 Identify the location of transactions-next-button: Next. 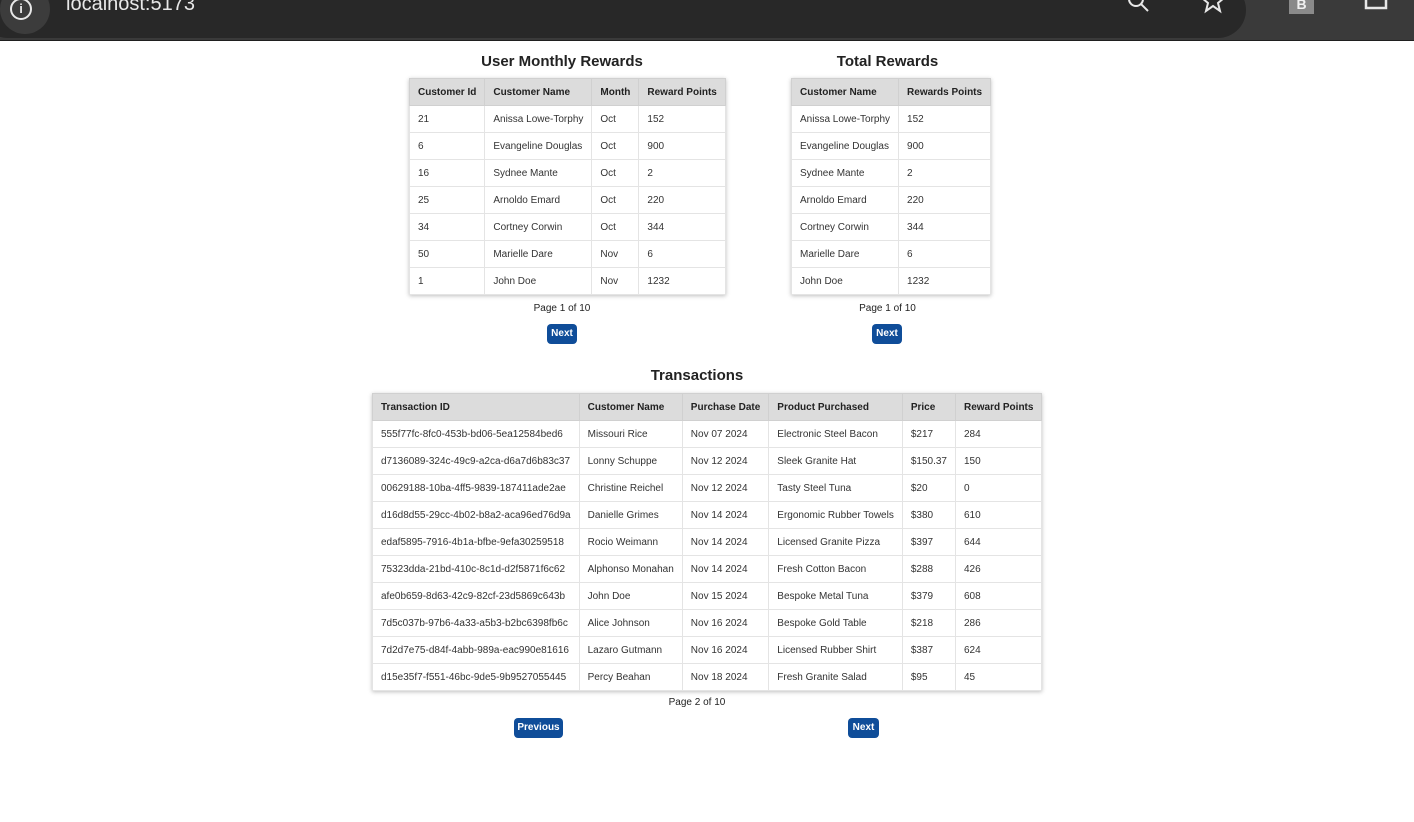
(863, 728).